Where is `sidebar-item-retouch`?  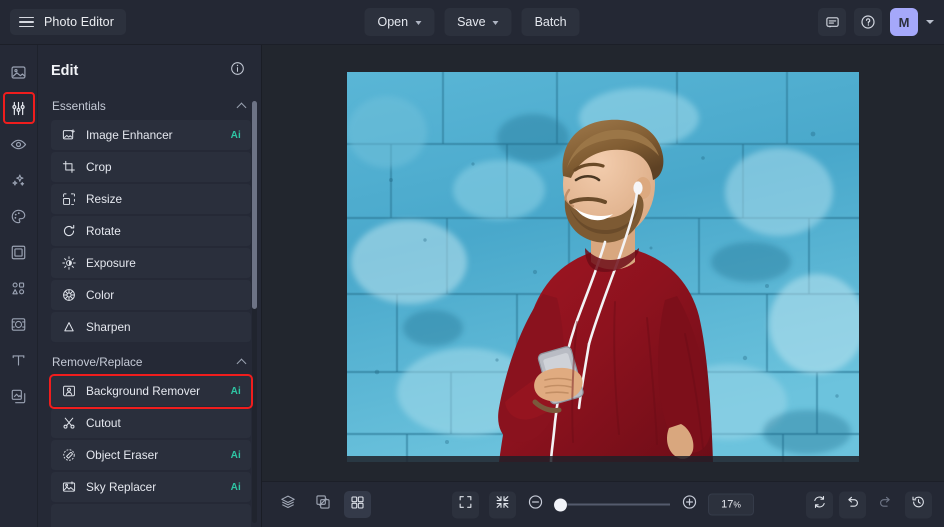 sidebar-item-retouch is located at coordinates (19, 144).